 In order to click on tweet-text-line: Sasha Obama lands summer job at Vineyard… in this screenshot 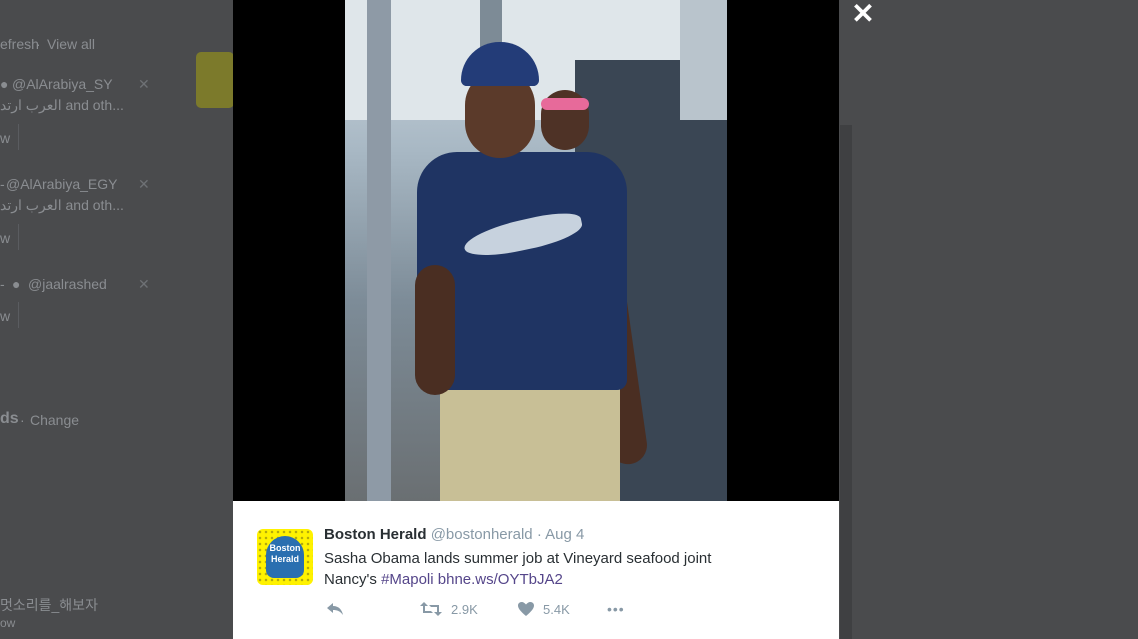, I will do `click(518, 558)`.